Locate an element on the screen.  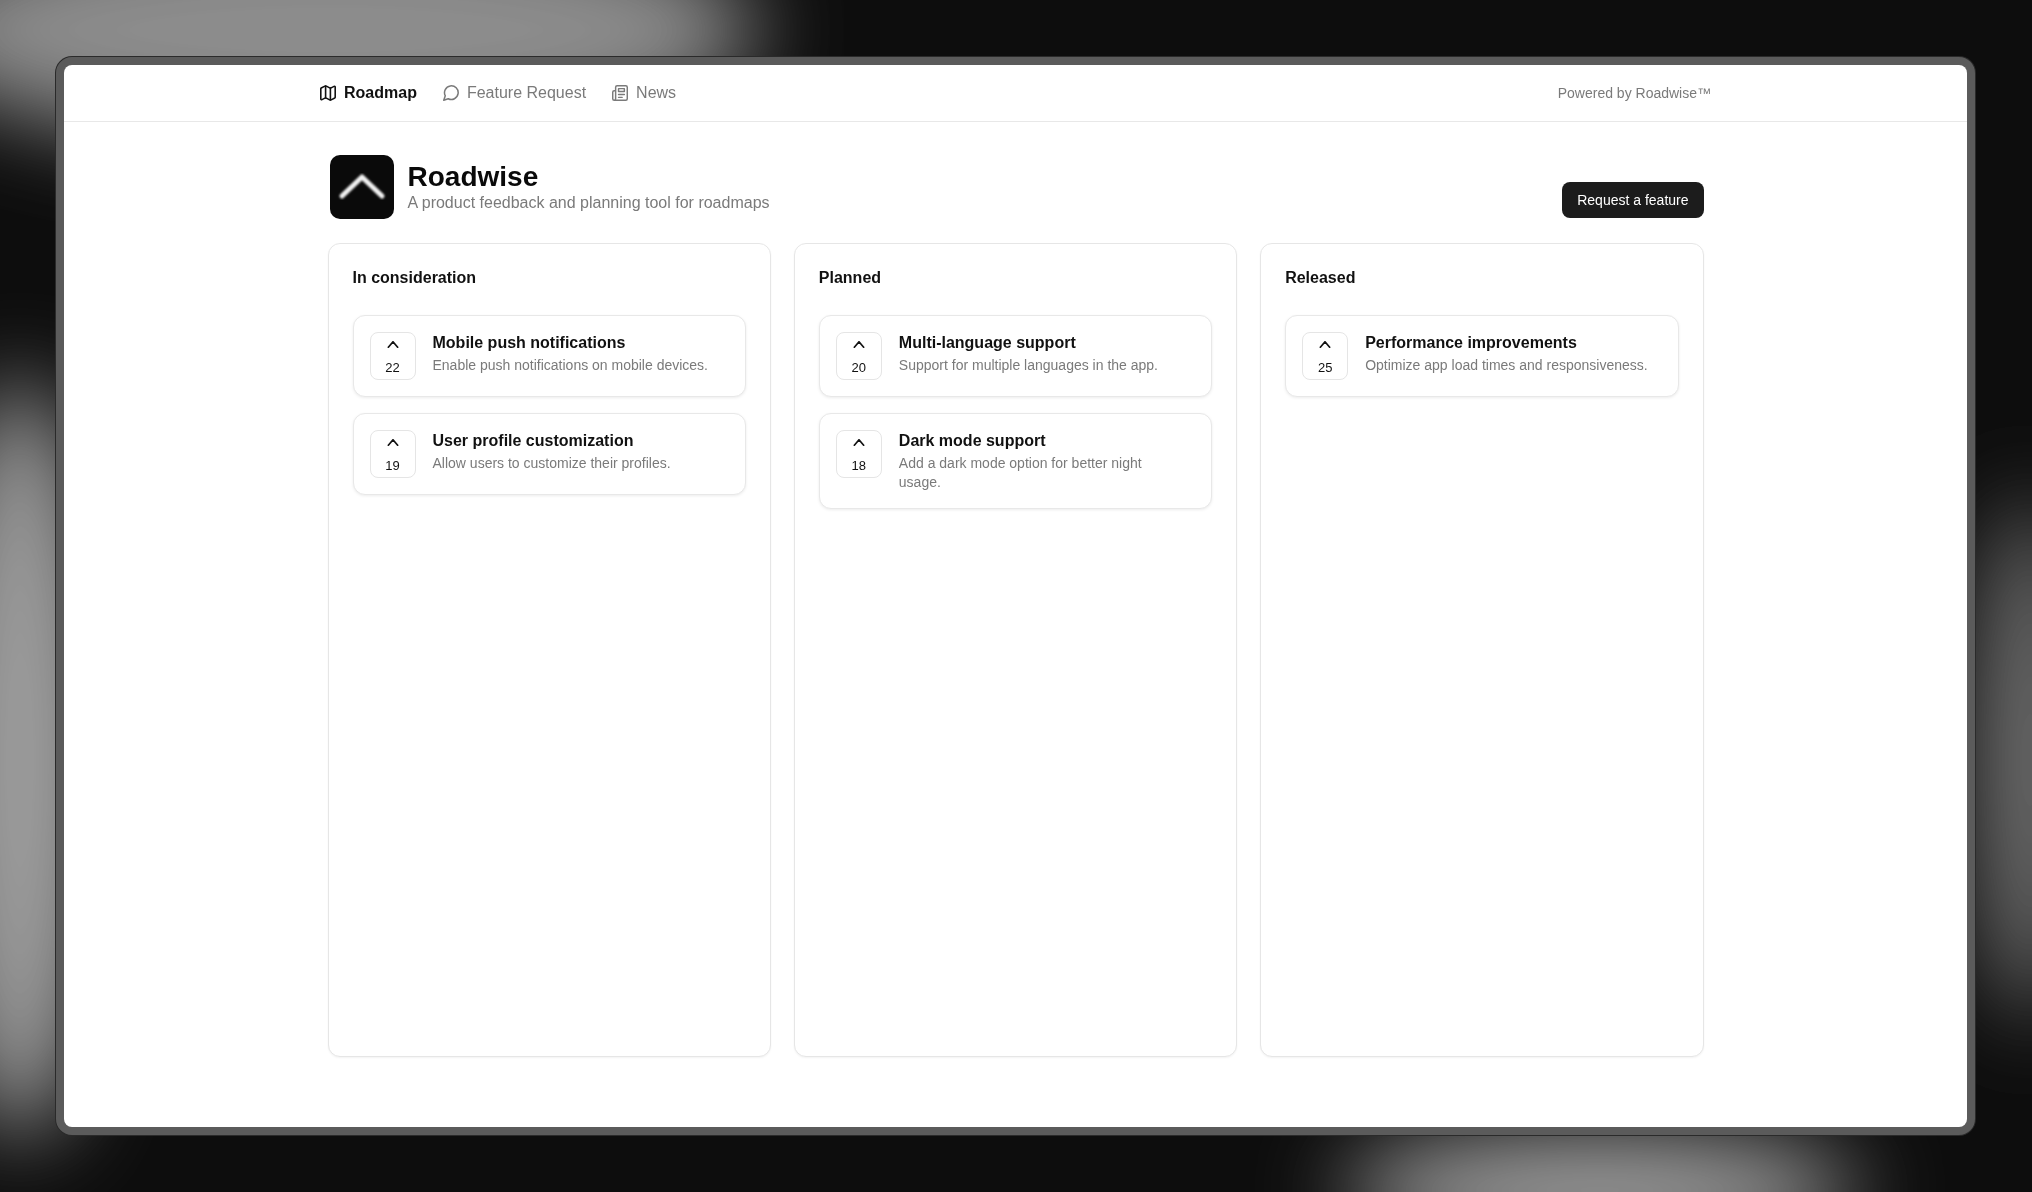
nav-tab: News is located at coordinates (644, 93).